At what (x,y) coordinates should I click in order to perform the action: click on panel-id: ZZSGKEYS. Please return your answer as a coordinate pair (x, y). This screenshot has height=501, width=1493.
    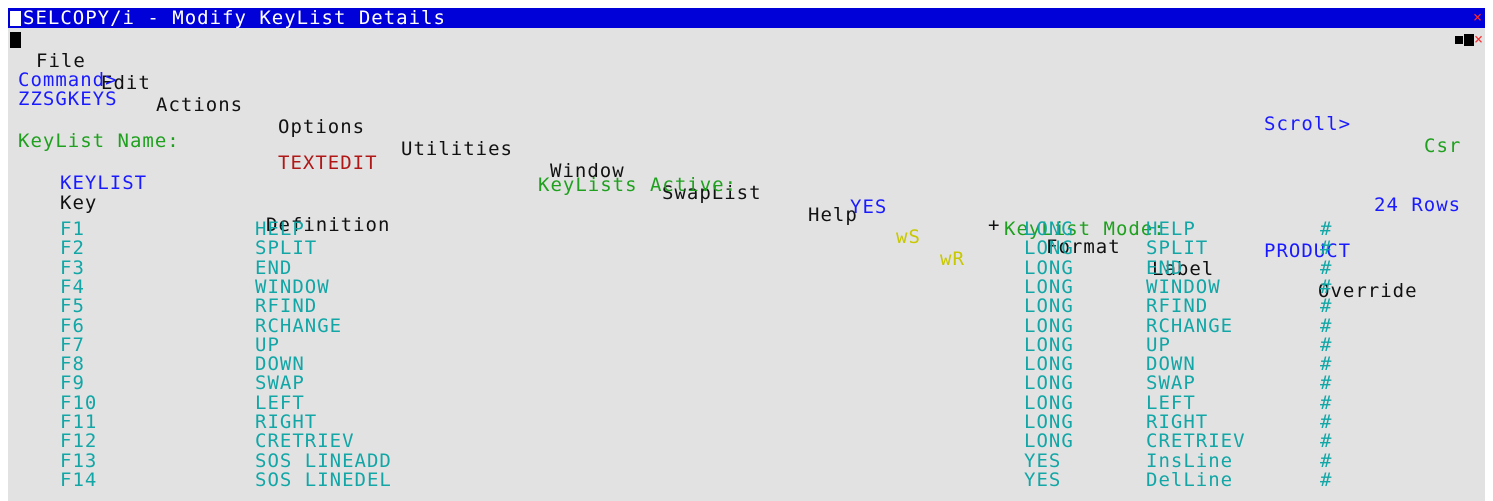
    Looking at the image, I should click on (68, 99).